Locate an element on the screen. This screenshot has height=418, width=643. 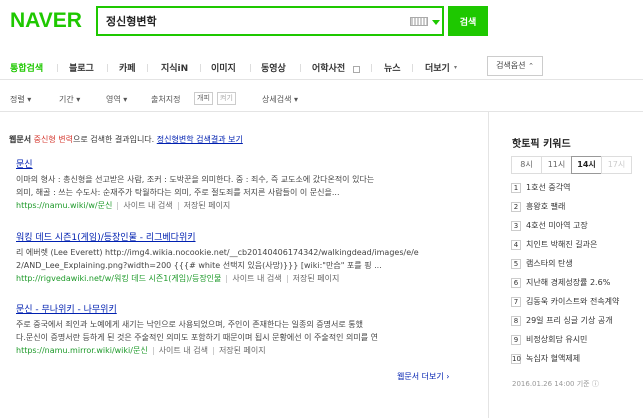
more-web-docs-label: 웹문서 더보기 is located at coordinates (420, 376).